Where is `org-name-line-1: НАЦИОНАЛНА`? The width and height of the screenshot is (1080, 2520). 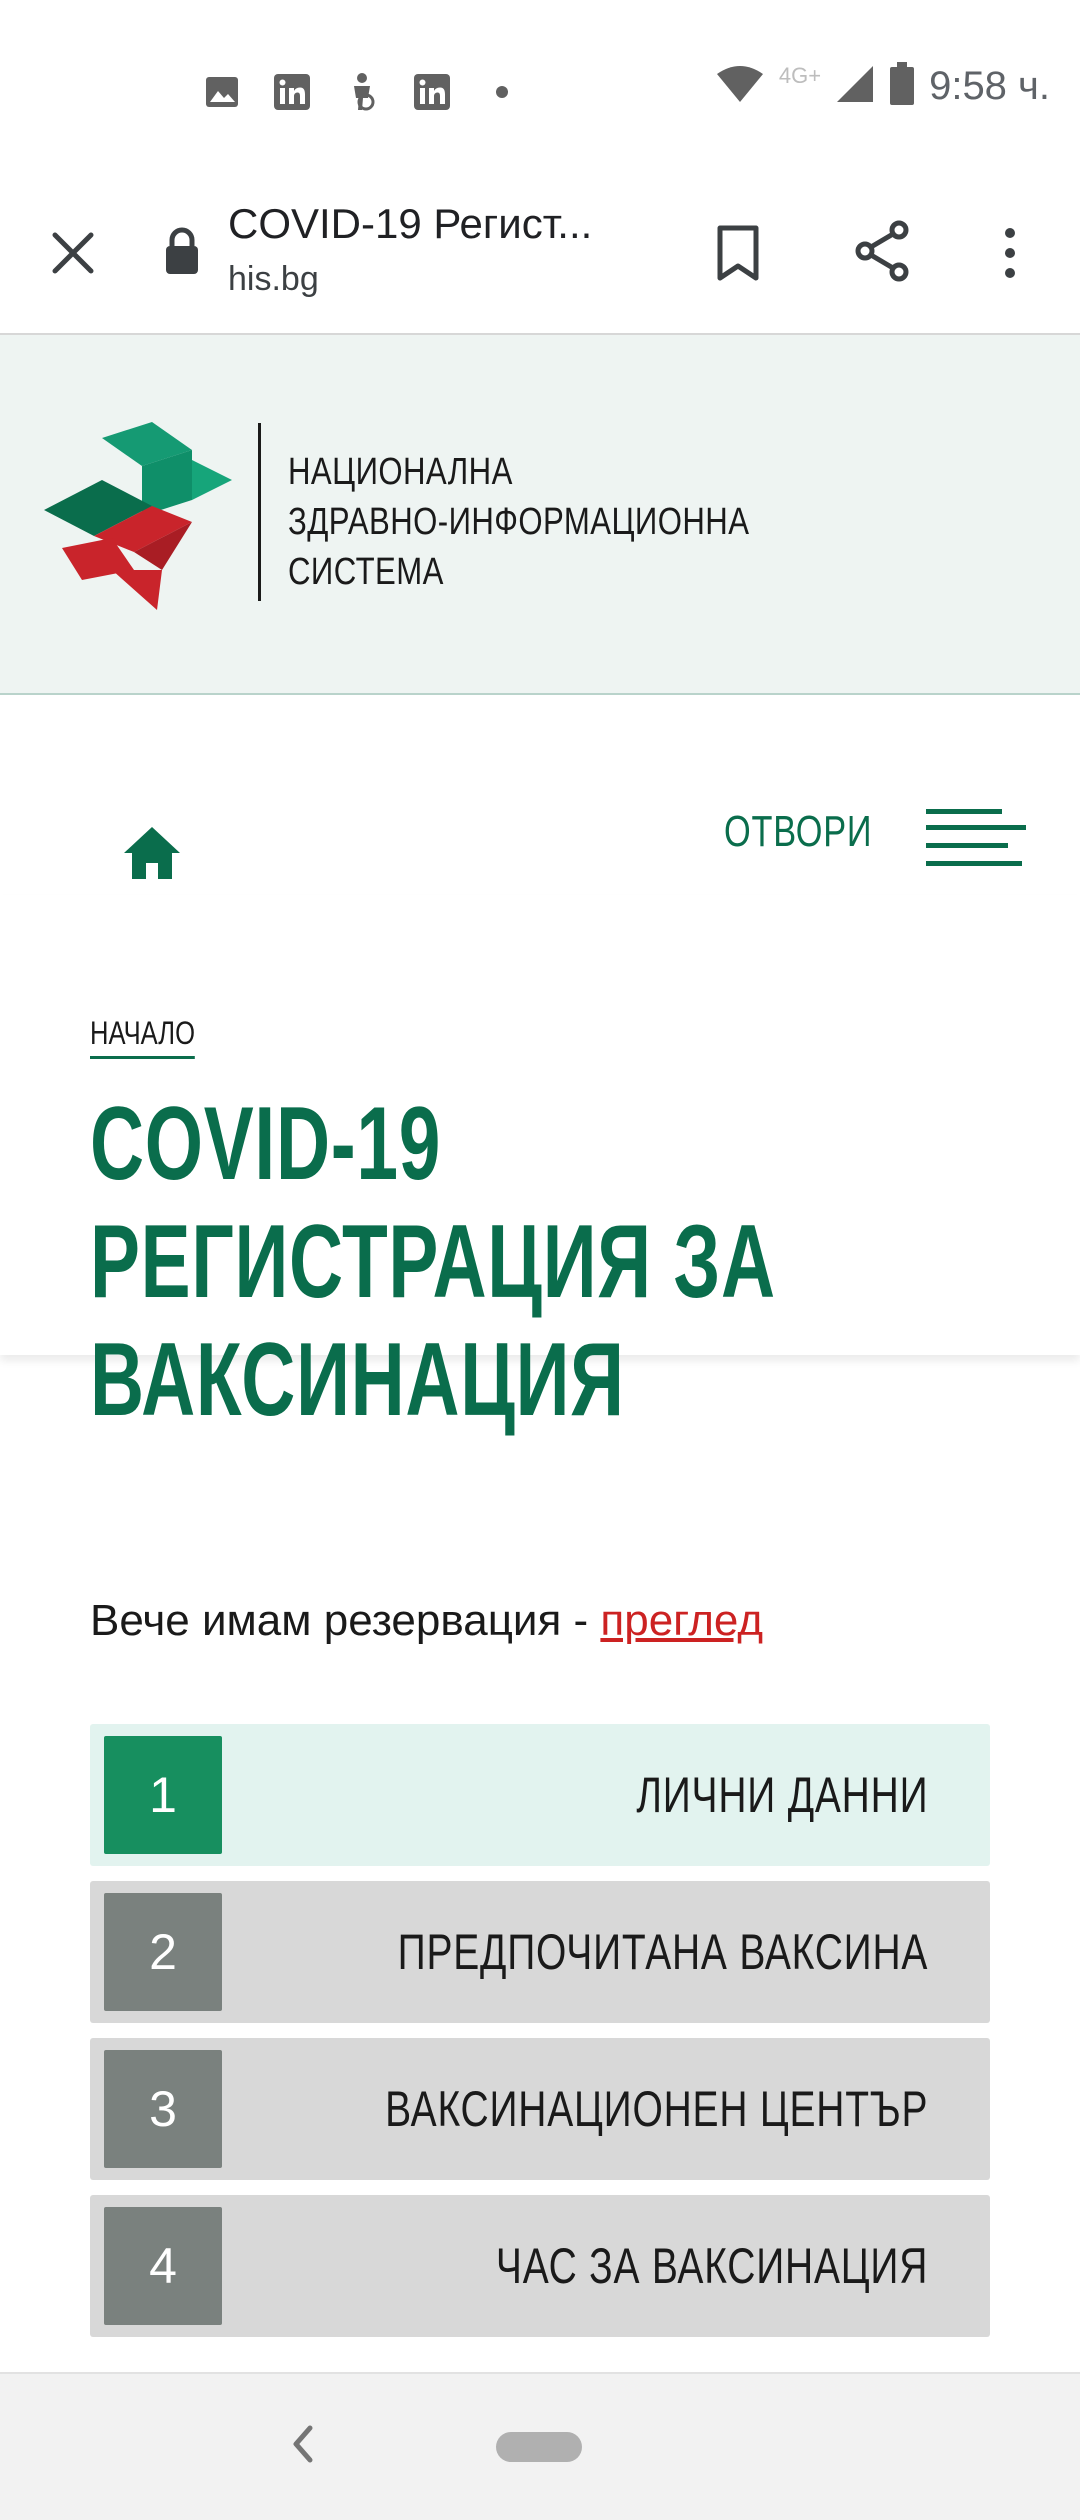
org-name-line-1: НАЦИОНАЛНА is located at coordinates (400, 472).